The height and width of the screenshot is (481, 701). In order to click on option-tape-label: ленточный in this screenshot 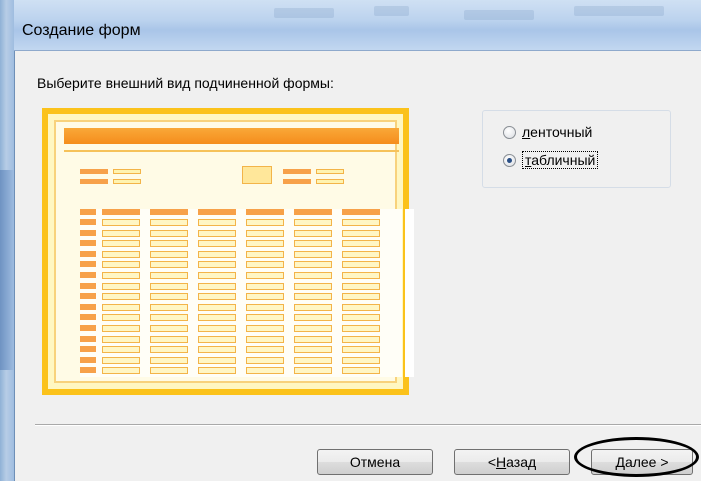, I will do `click(557, 132)`.